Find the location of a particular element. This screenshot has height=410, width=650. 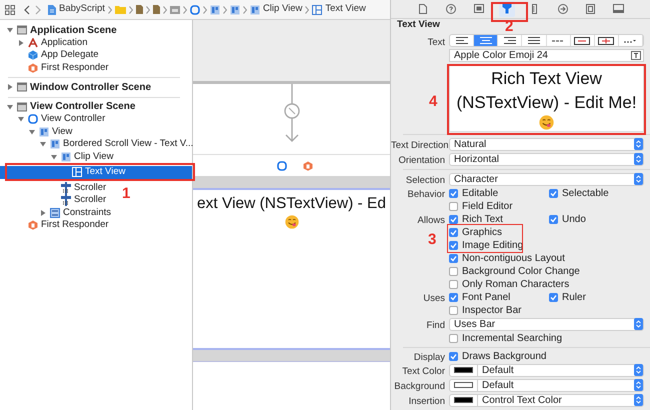

callout-number: 1 is located at coordinates (126, 193).